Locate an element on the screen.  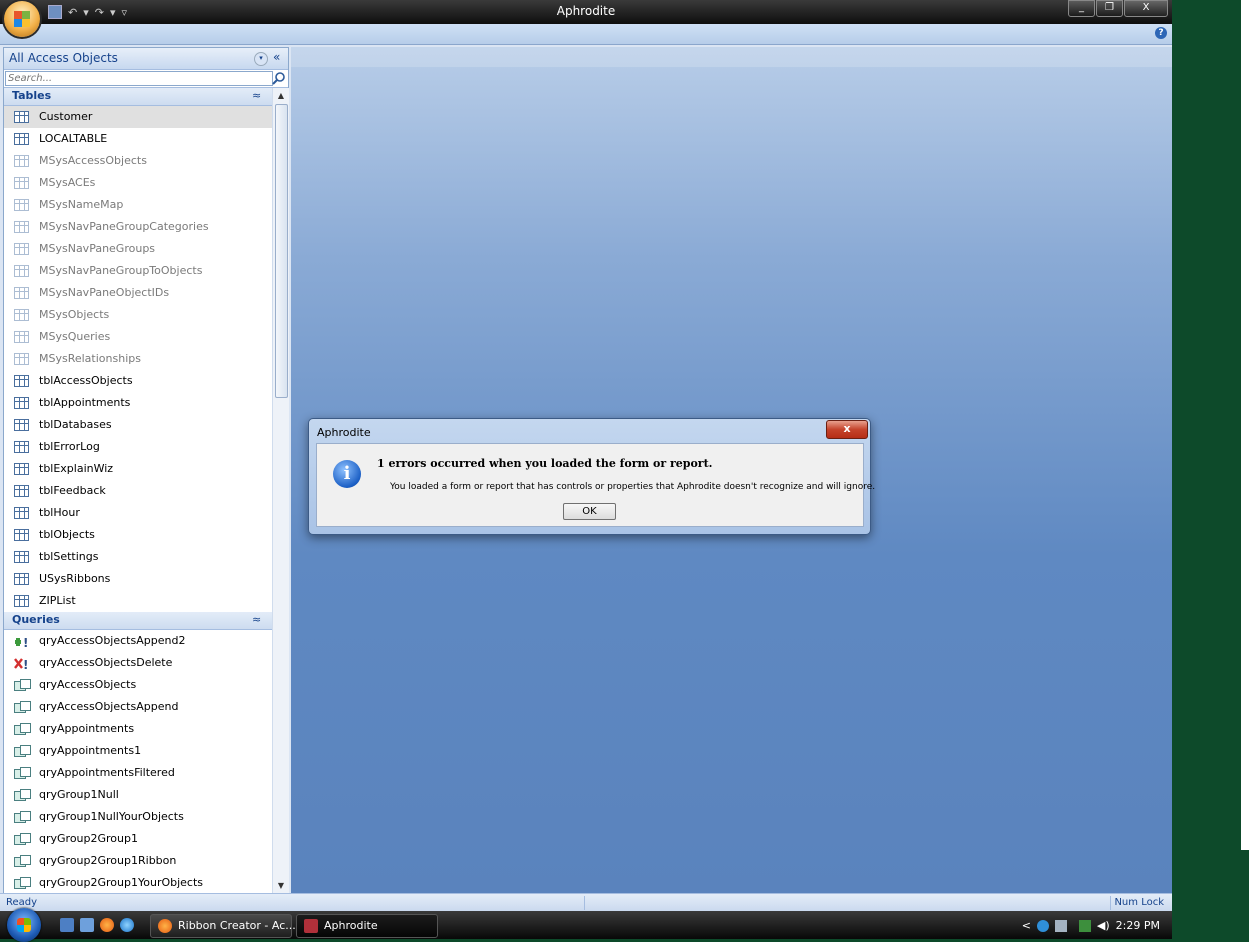
nav-item-table: ZIPList is located at coordinates (146, 601).